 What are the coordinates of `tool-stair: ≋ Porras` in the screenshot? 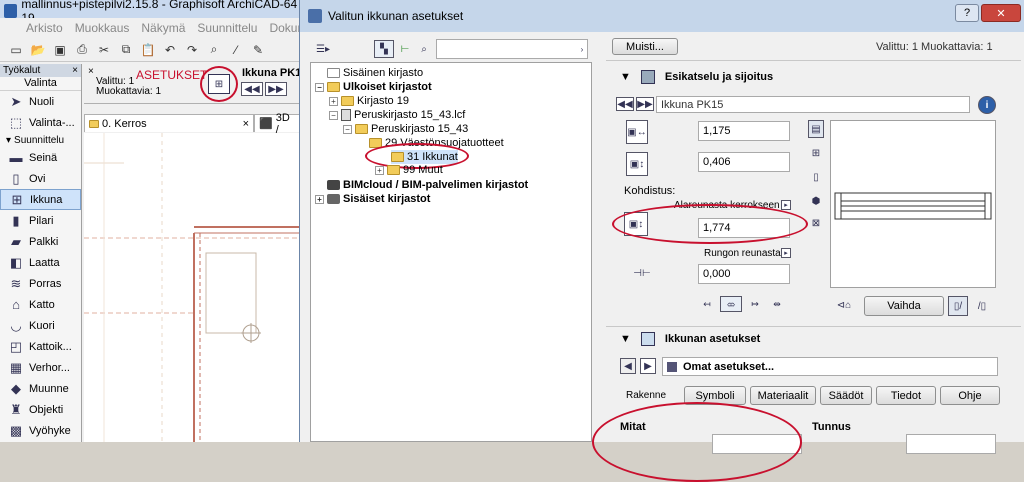 It's located at (40, 283).